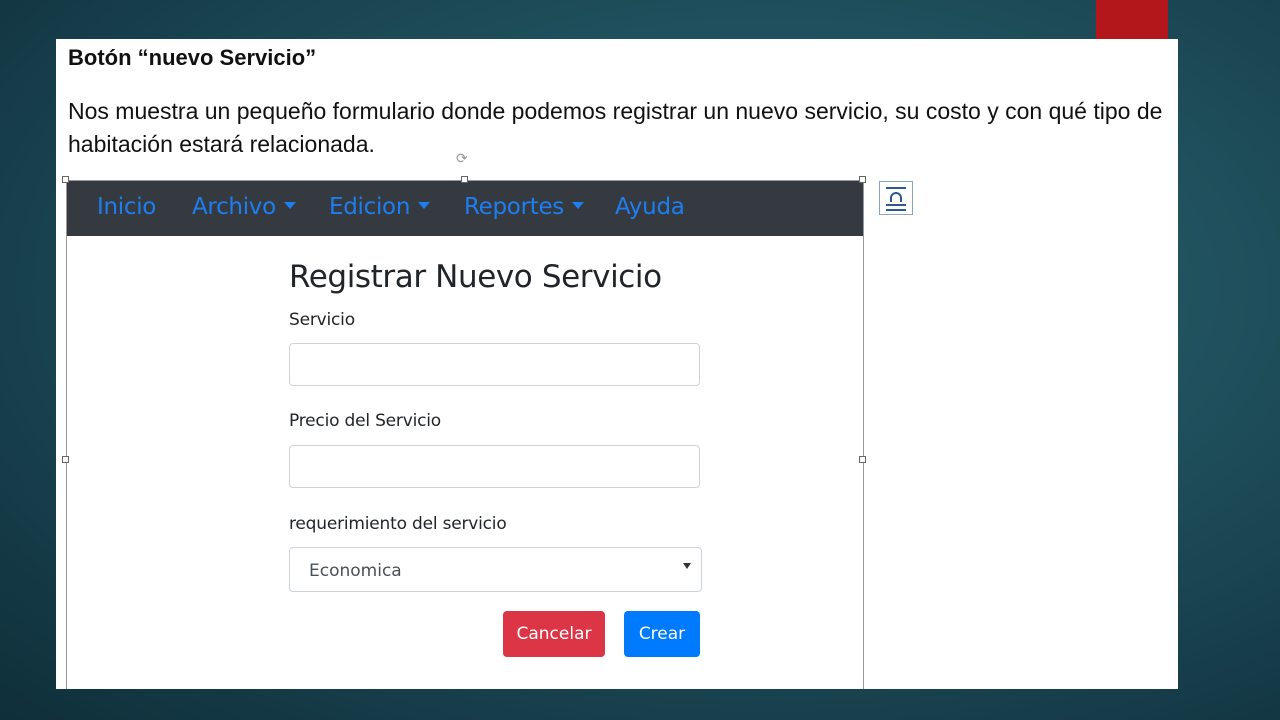  What do you see at coordinates (862, 179) in the screenshot?
I see `resize-handle-top-right` at bounding box center [862, 179].